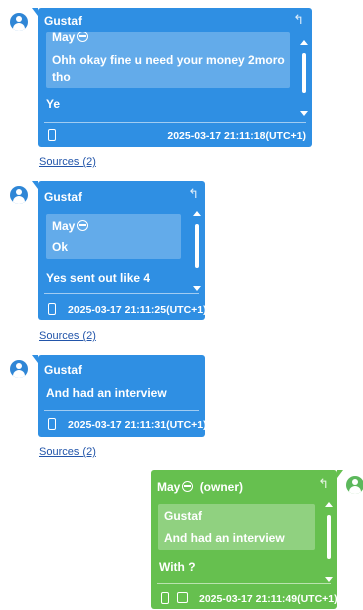 Image resolution: width=363 pixels, height=610 pixels. Describe the element at coordinates (354, 485) in the screenshot. I see `owner-avatar-icon` at that location.